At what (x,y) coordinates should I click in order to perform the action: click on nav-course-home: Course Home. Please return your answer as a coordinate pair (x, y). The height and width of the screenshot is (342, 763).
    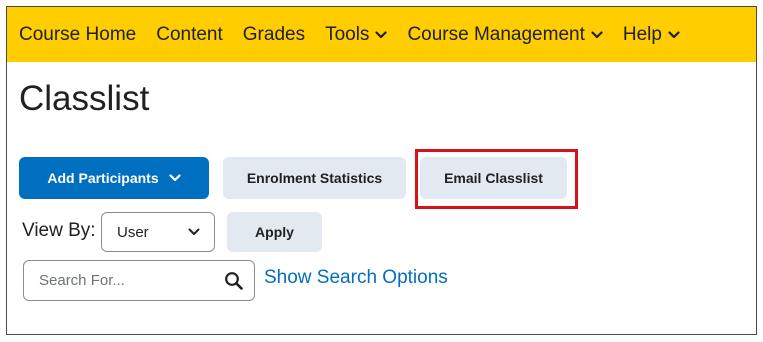
    Looking at the image, I should click on (77, 35).